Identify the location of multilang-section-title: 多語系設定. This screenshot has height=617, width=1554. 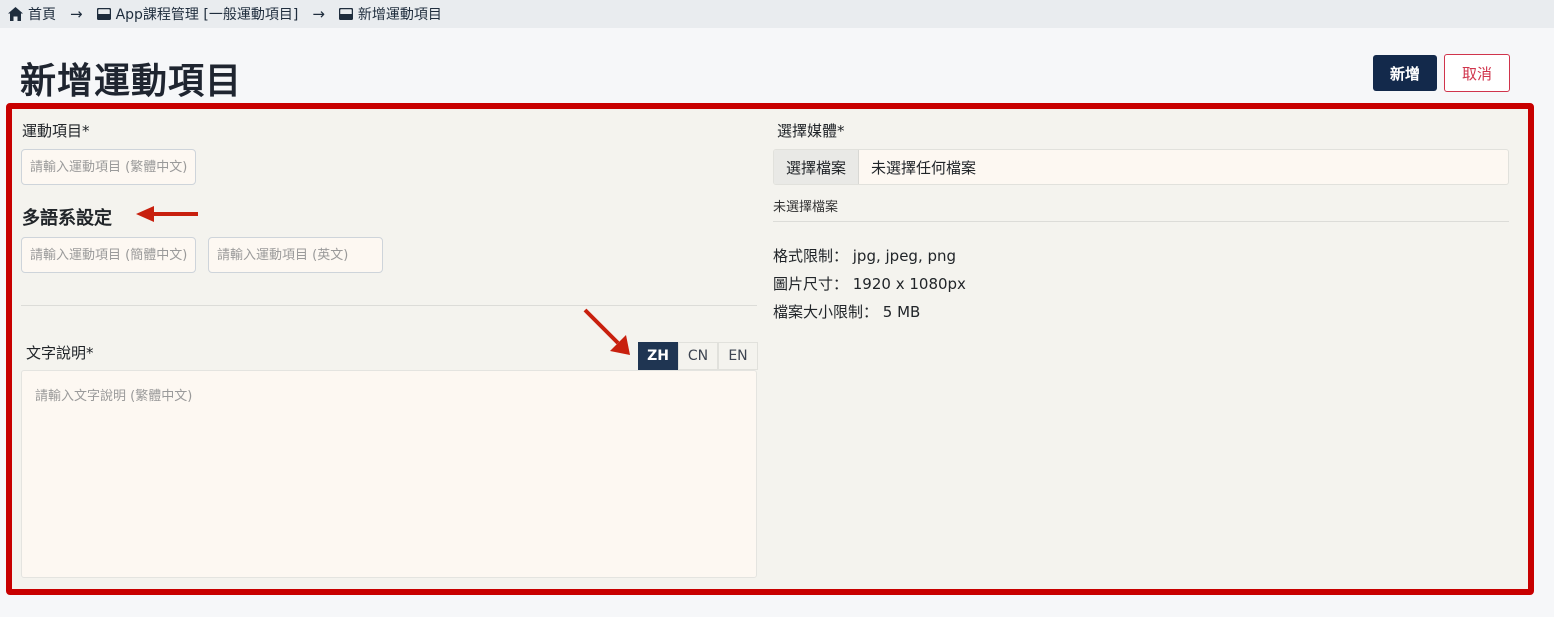
(67, 218).